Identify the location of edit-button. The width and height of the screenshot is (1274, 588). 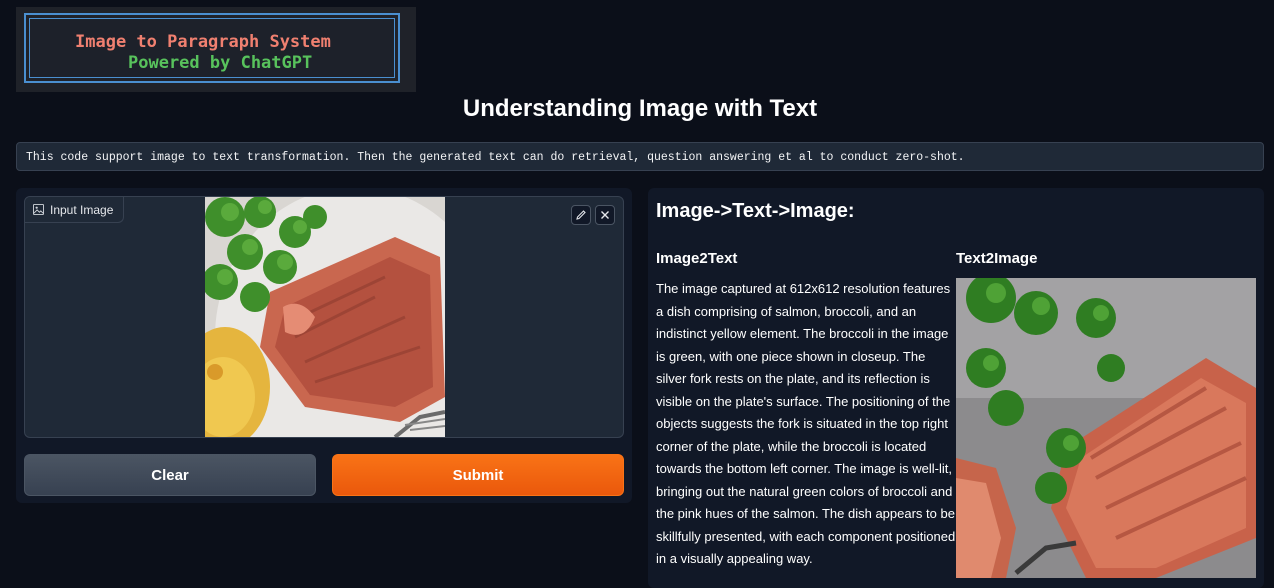
(581, 215).